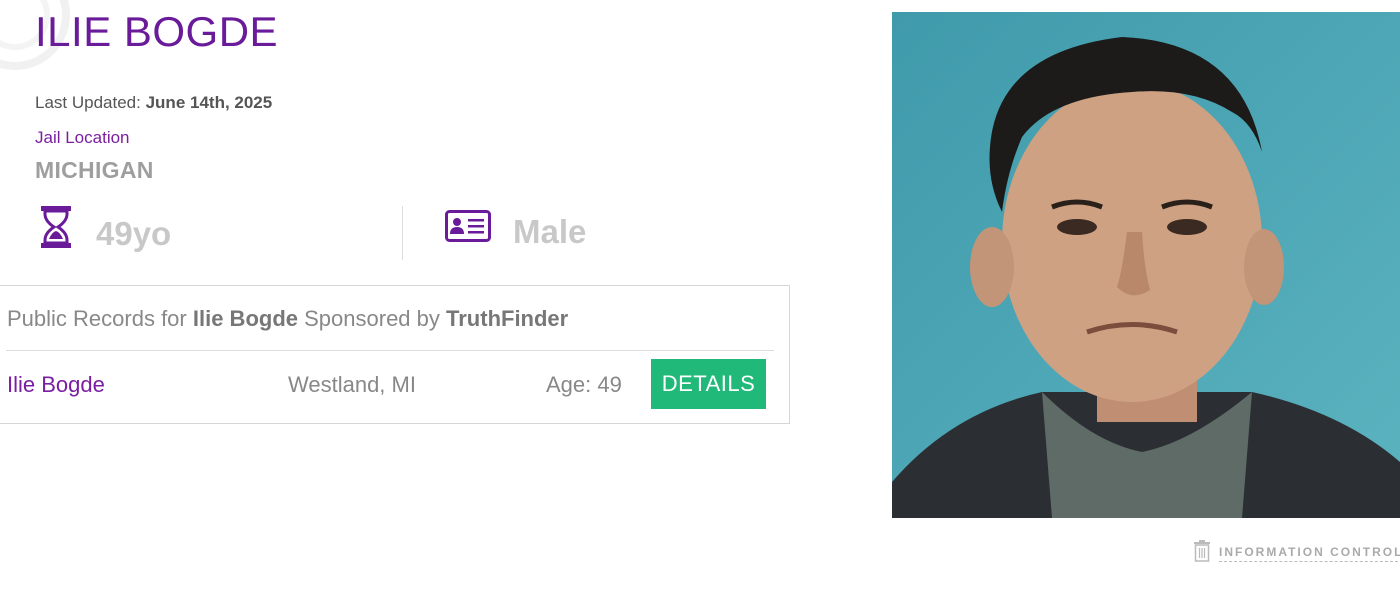 The width and height of the screenshot is (1400, 591). I want to click on jail-location-value: MICHIGAN, so click(94, 170).